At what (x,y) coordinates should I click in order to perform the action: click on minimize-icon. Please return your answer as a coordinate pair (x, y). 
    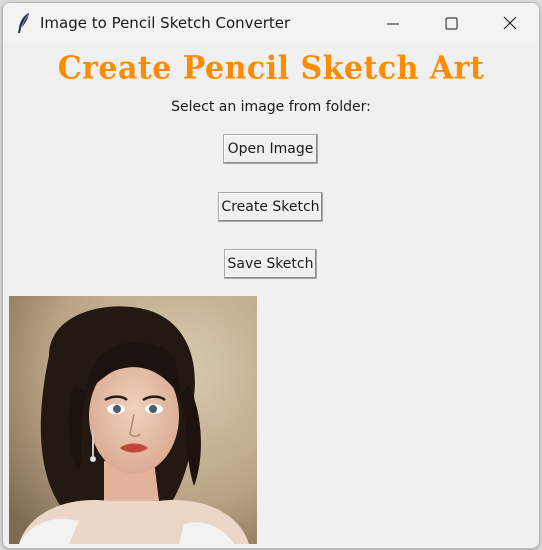
    Looking at the image, I should click on (393, 24).